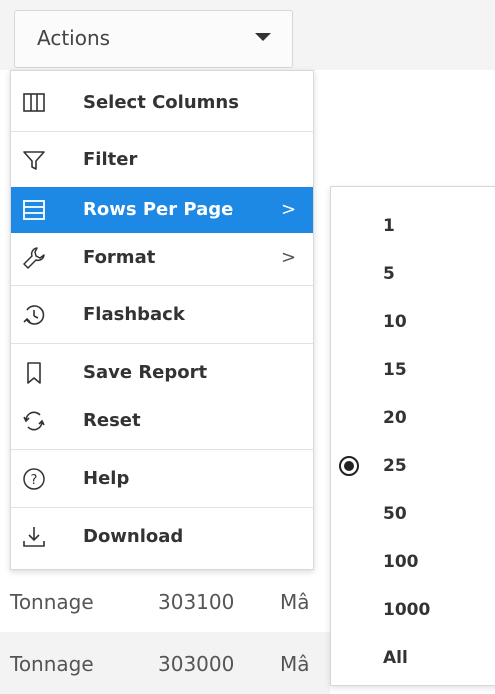 This screenshot has height=694, width=495. What do you see at coordinates (395, 370) in the screenshot?
I see `option-label: 15` at bounding box center [395, 370].